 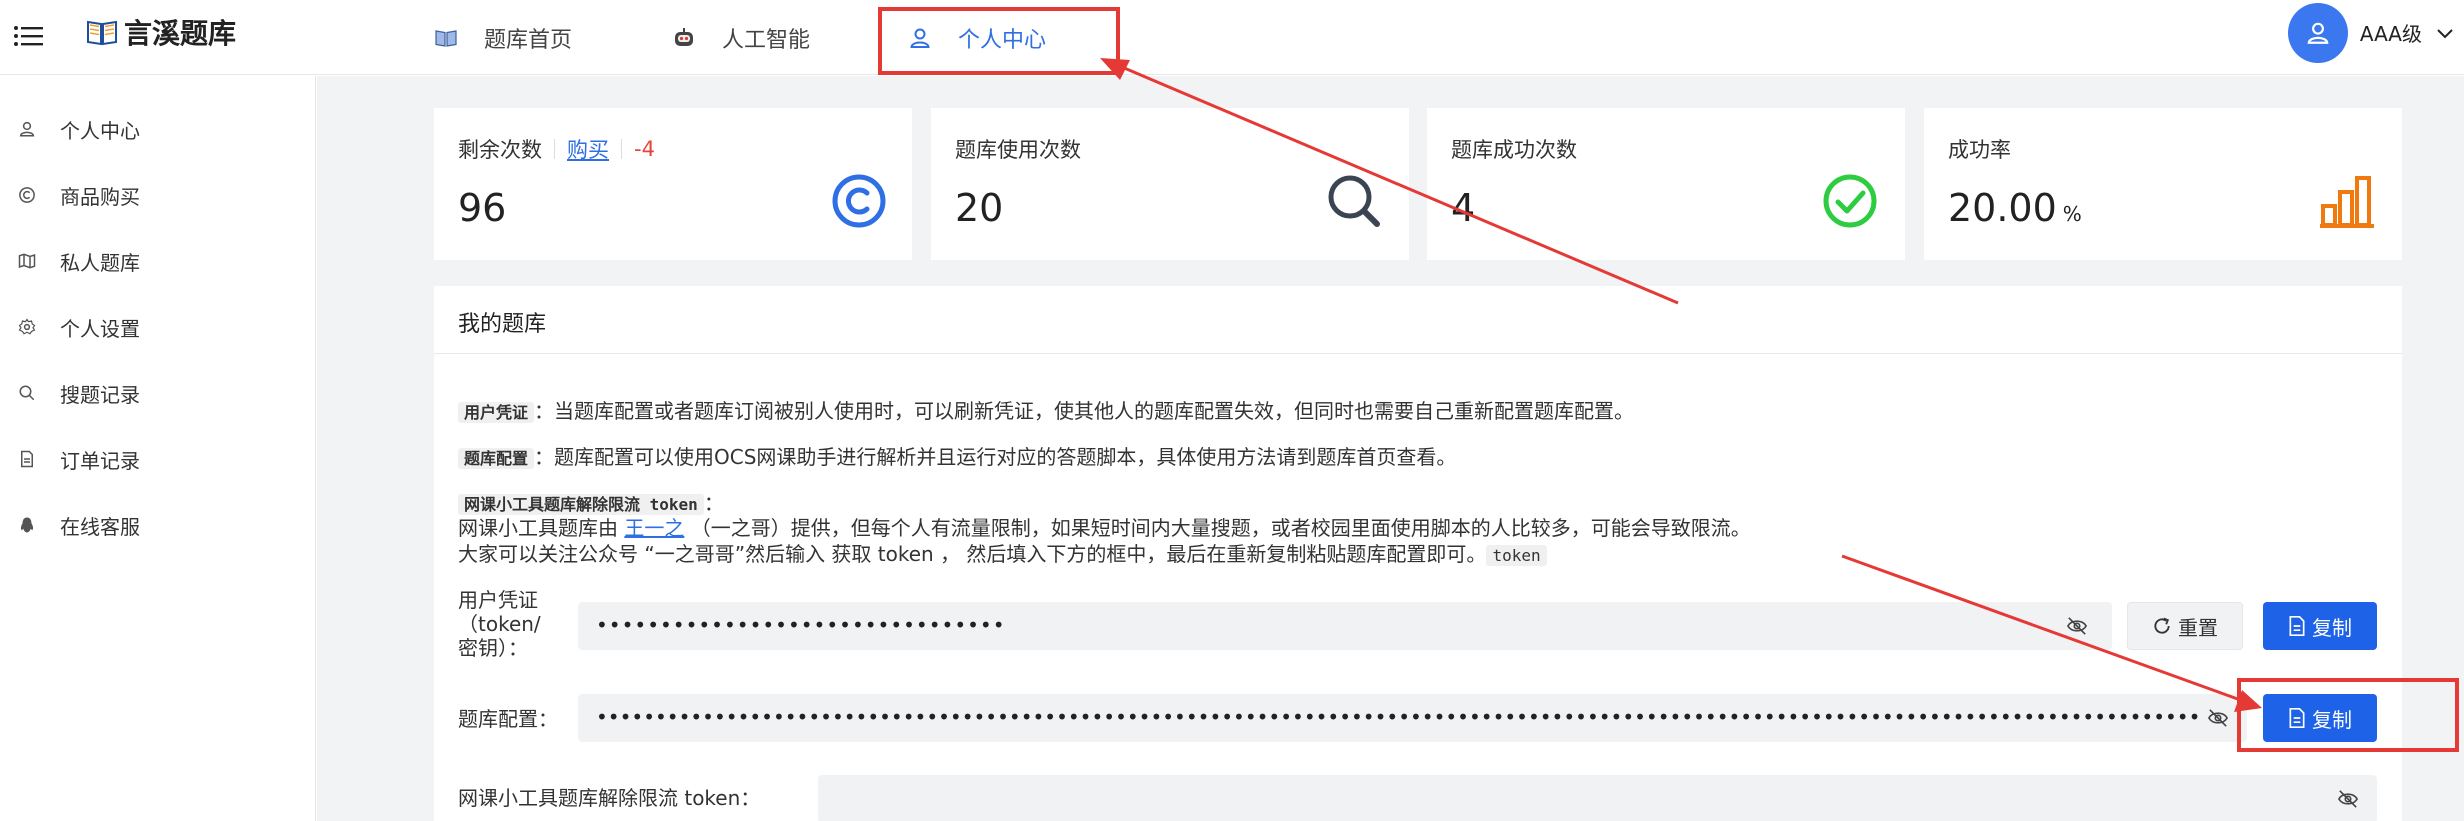 What do you see at coordinates (801, 625) in the screenshot?
I see `token-input-value: ••••••••••••••••••••••••••••••••` at bounding box center [801, 625].